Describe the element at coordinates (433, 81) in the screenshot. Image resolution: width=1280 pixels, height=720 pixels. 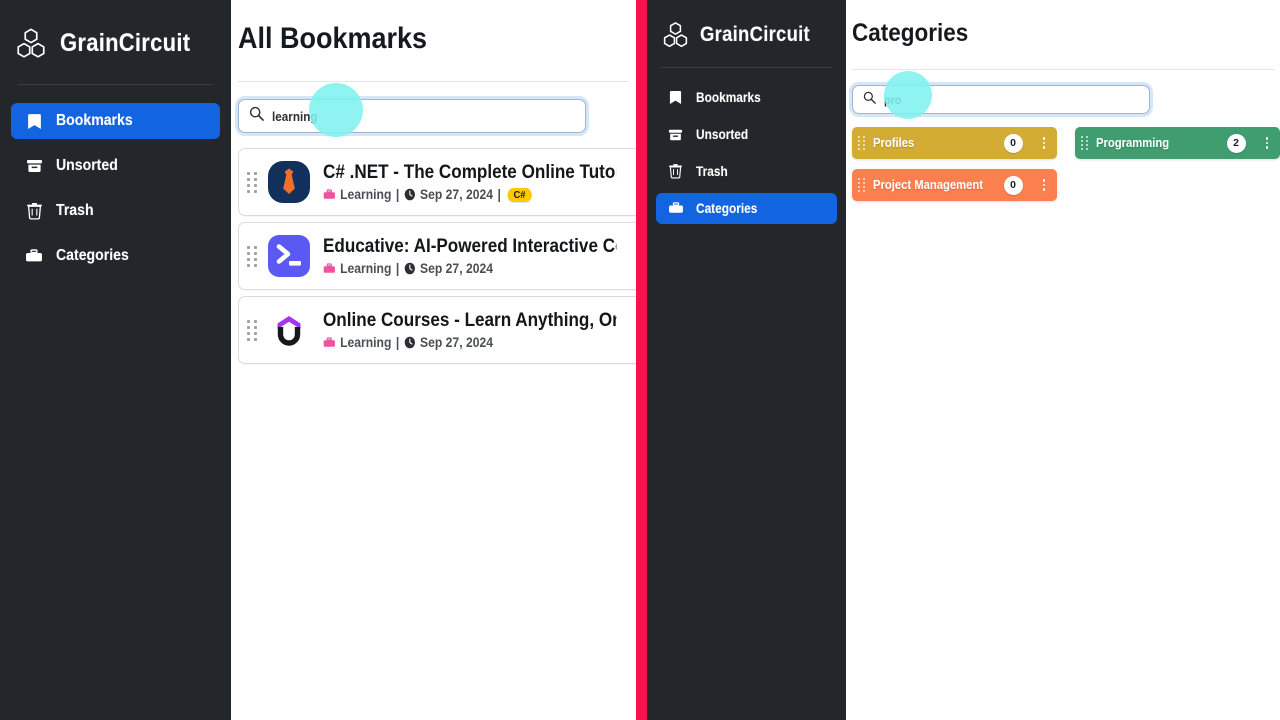
I see `left-title-divider` at that location.